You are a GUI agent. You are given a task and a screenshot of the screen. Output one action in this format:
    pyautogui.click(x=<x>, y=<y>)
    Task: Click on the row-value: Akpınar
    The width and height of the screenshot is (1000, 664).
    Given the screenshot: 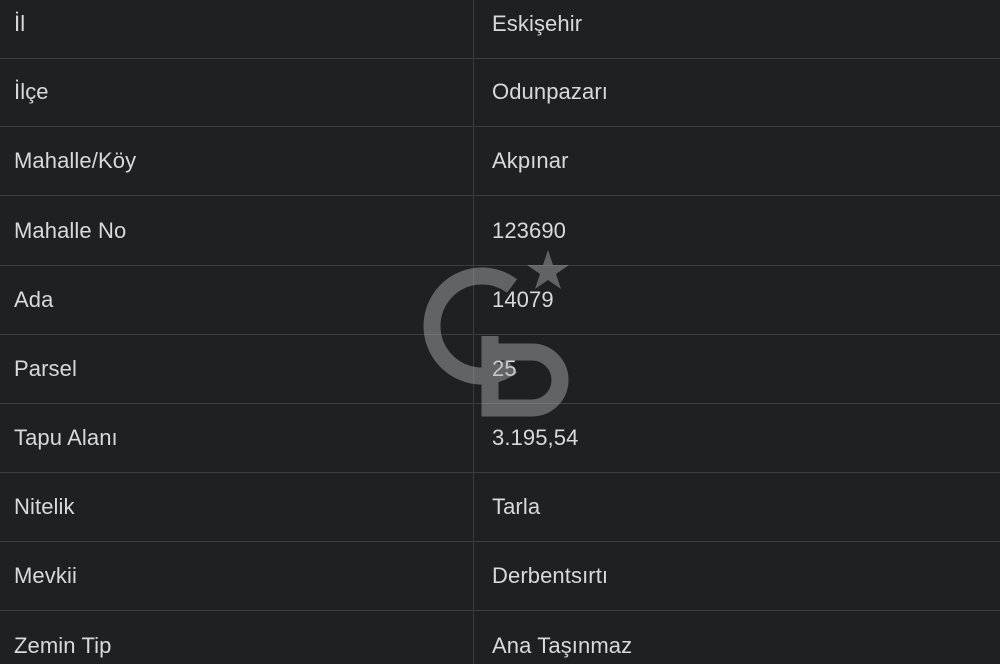 What is the action you would take?
    pyautogui.click(x=530, y=160)
    